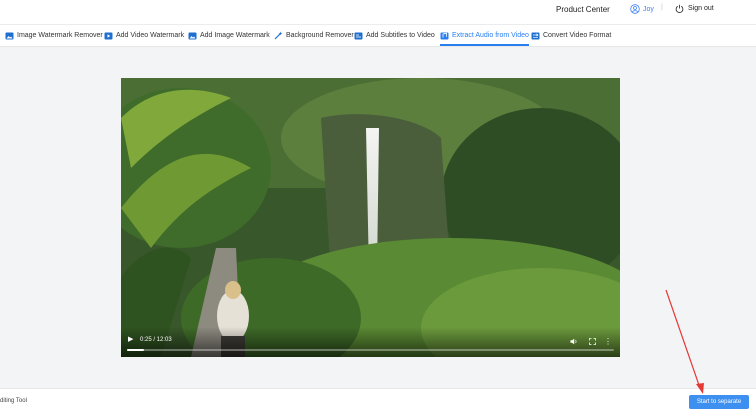 This screenshot has width=756, height=413. I want to click on tab-label: Add Image Watermark, so click(235, 35).